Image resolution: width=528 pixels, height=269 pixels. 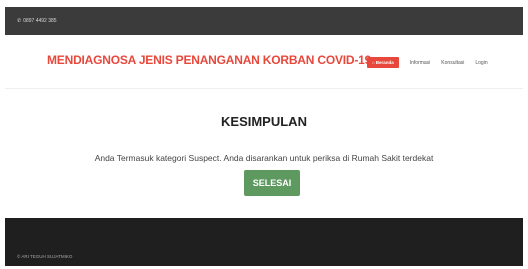 I want to click on page-title: KESIMPULAN, so click(x=264, y=121).